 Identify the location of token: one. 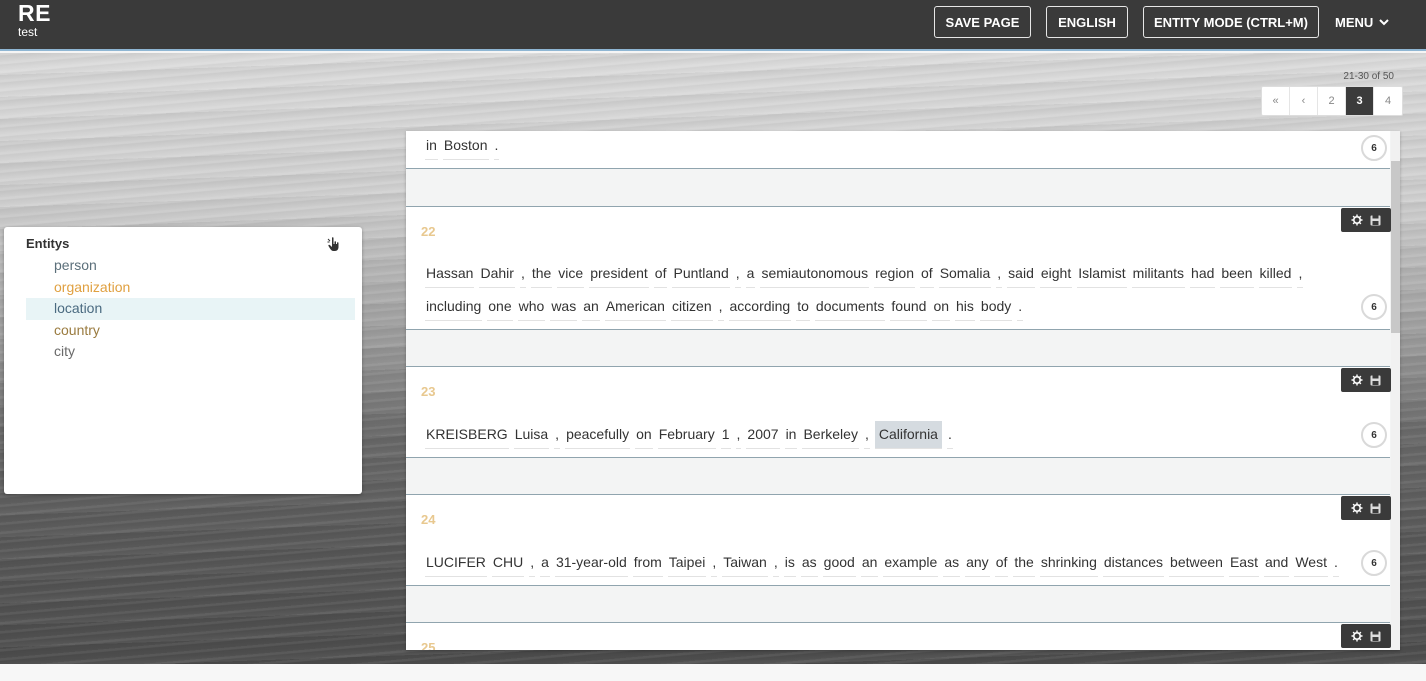
(500, 307).